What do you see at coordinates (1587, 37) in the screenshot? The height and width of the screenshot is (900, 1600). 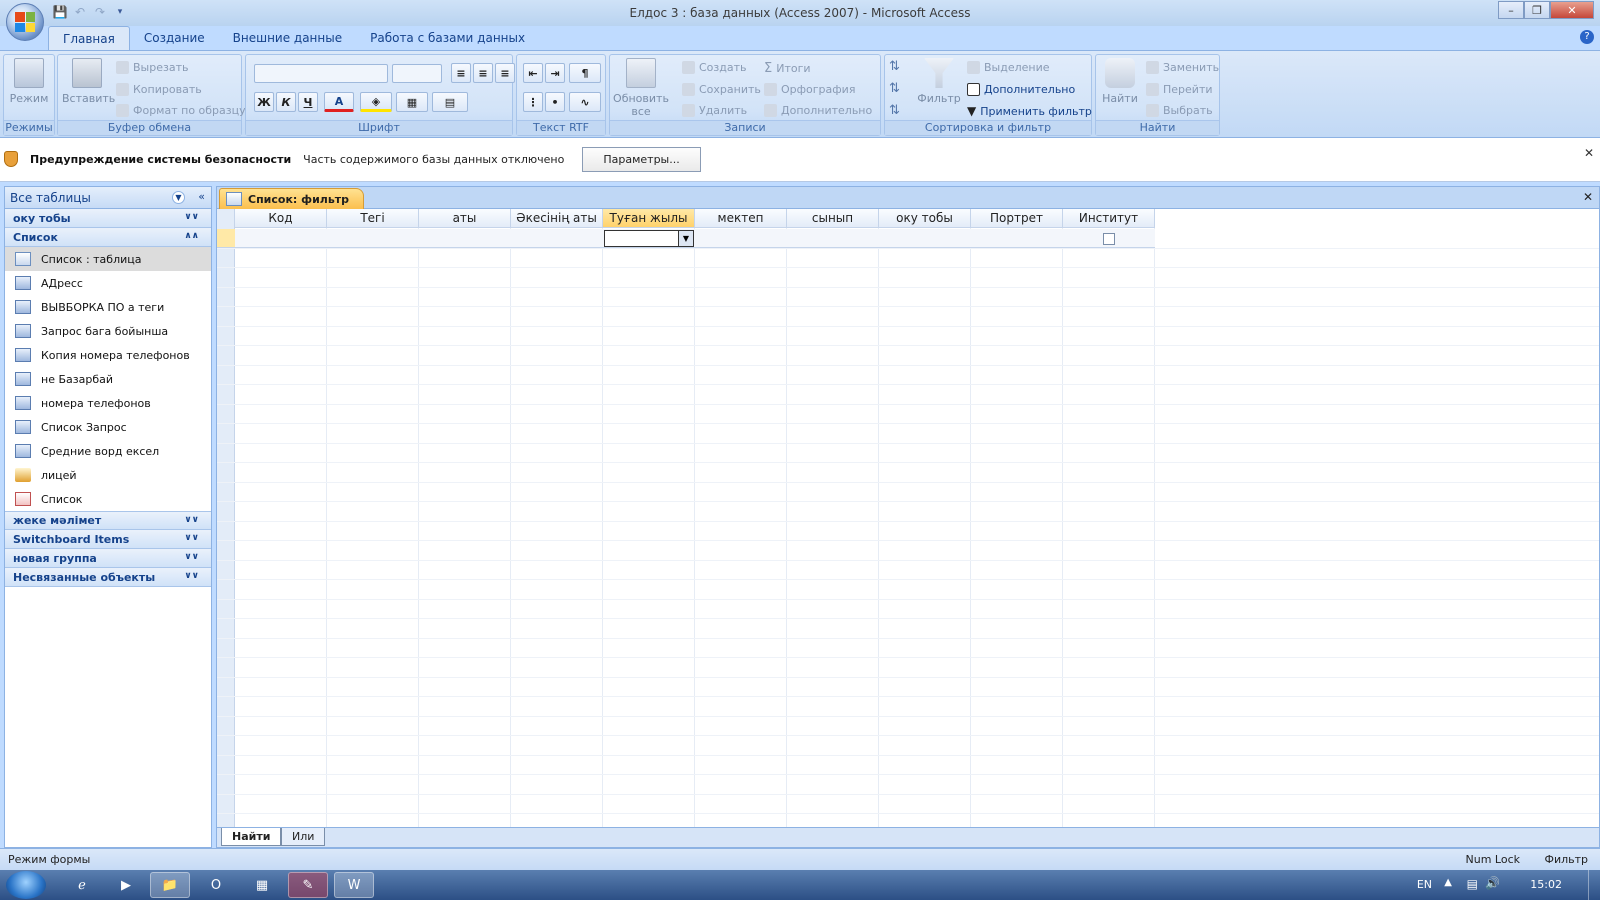 I see `help-icon: ?` at bounding box center [1587, 37].